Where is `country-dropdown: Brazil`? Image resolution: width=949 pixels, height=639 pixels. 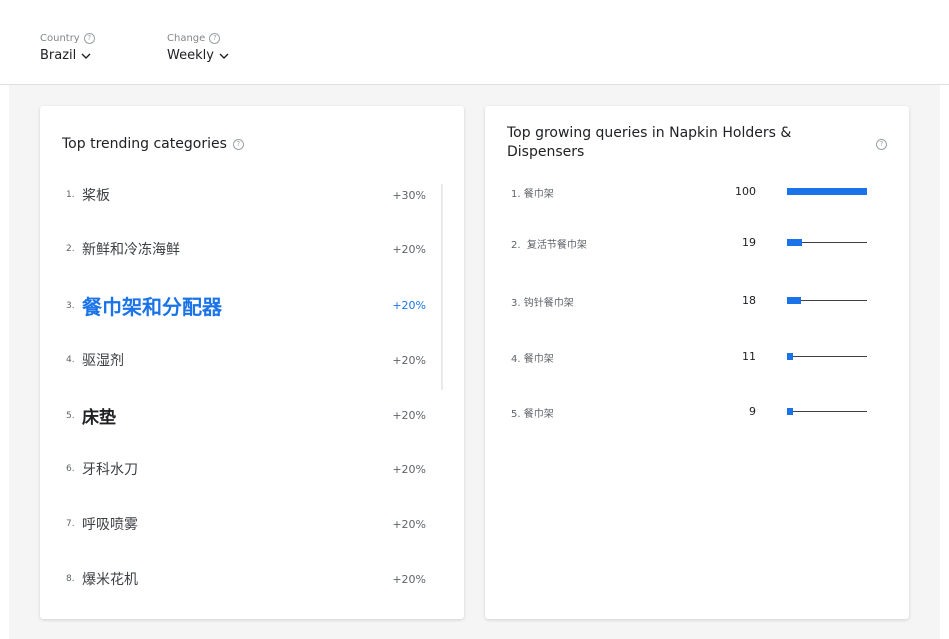
country-dropdown: Brazil is located at coordinates (67, 55).